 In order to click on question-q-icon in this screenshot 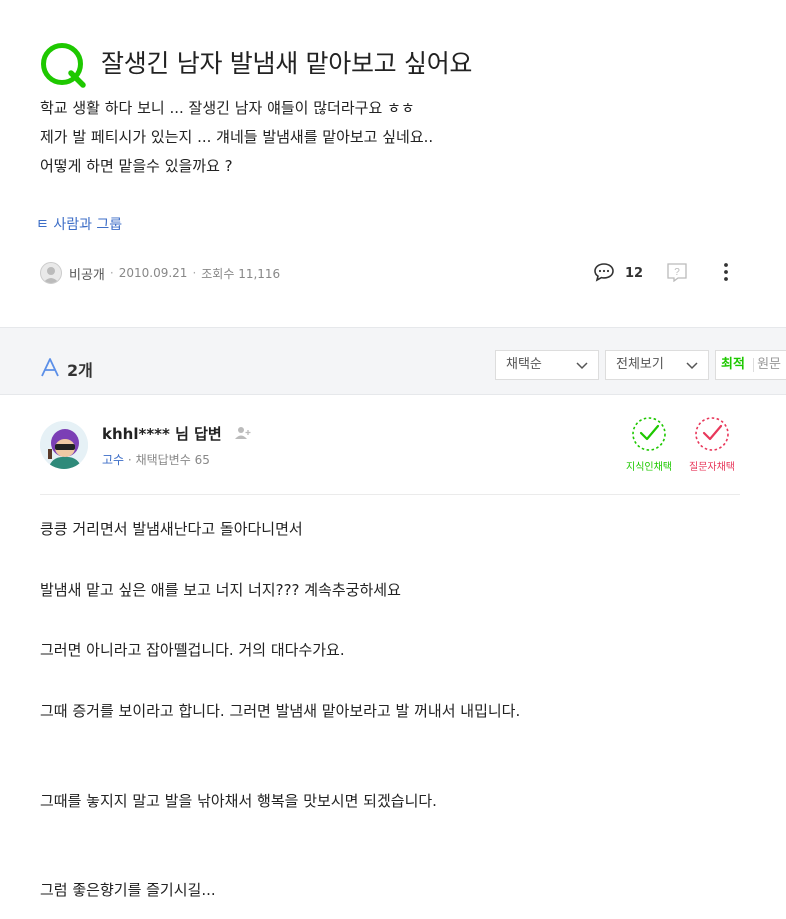, I will do `click(63, 65)`.